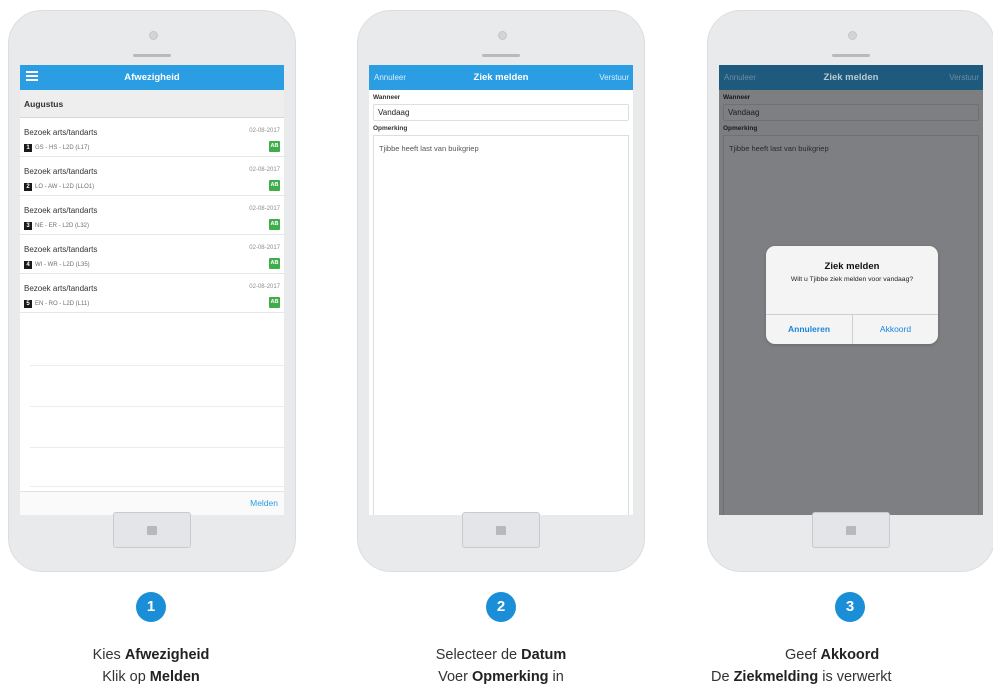 Image resolution: width=993 pixels, height=693 pixels. I want to click on caption-bold: Datum, so click(544, 655).